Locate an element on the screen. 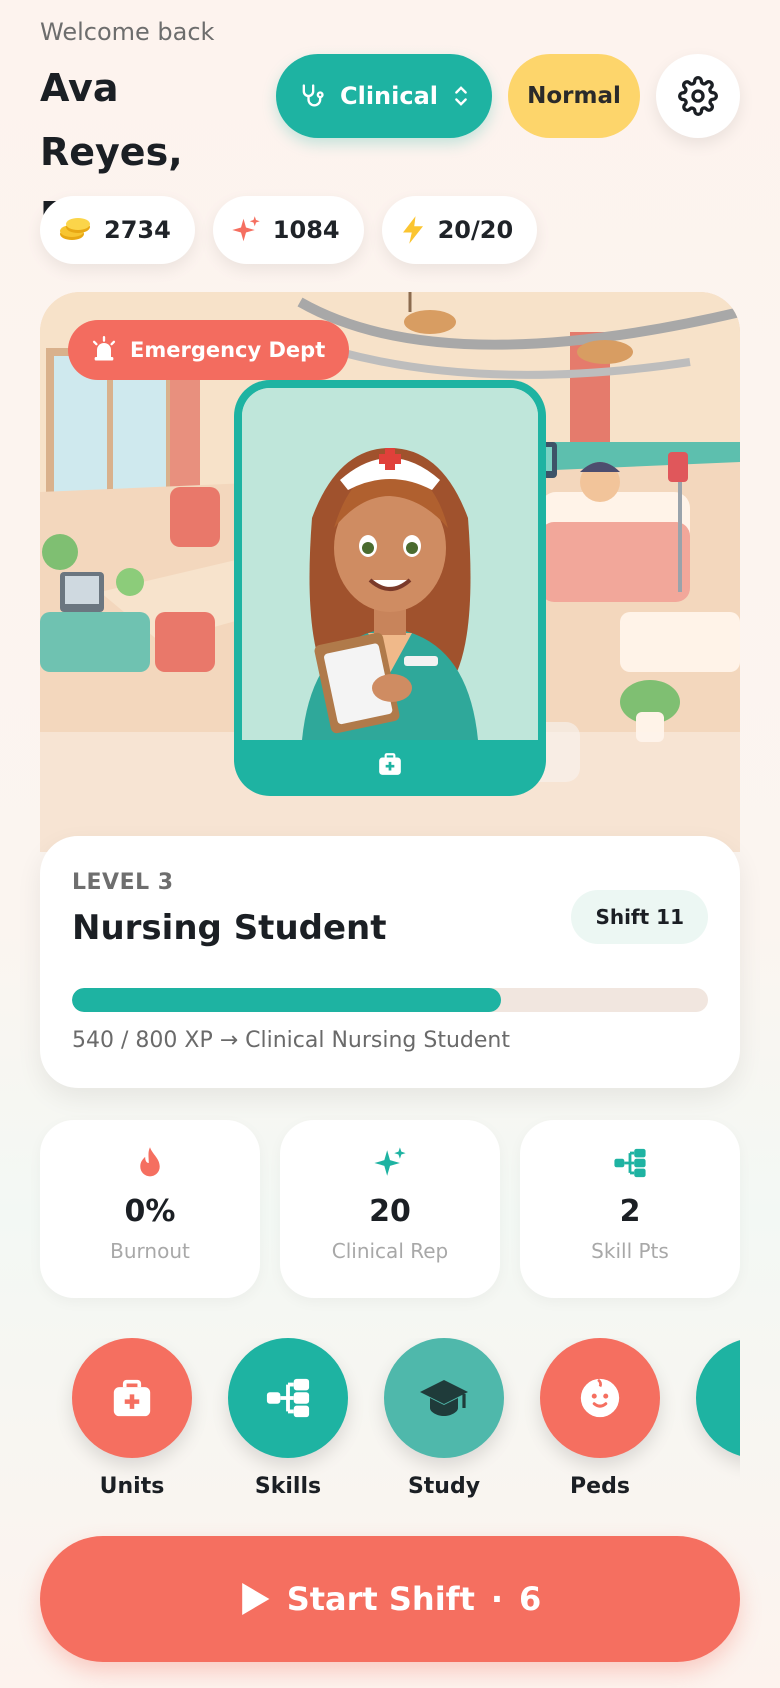  welcome-text: Welcome back is located at coordinates (127, 32).